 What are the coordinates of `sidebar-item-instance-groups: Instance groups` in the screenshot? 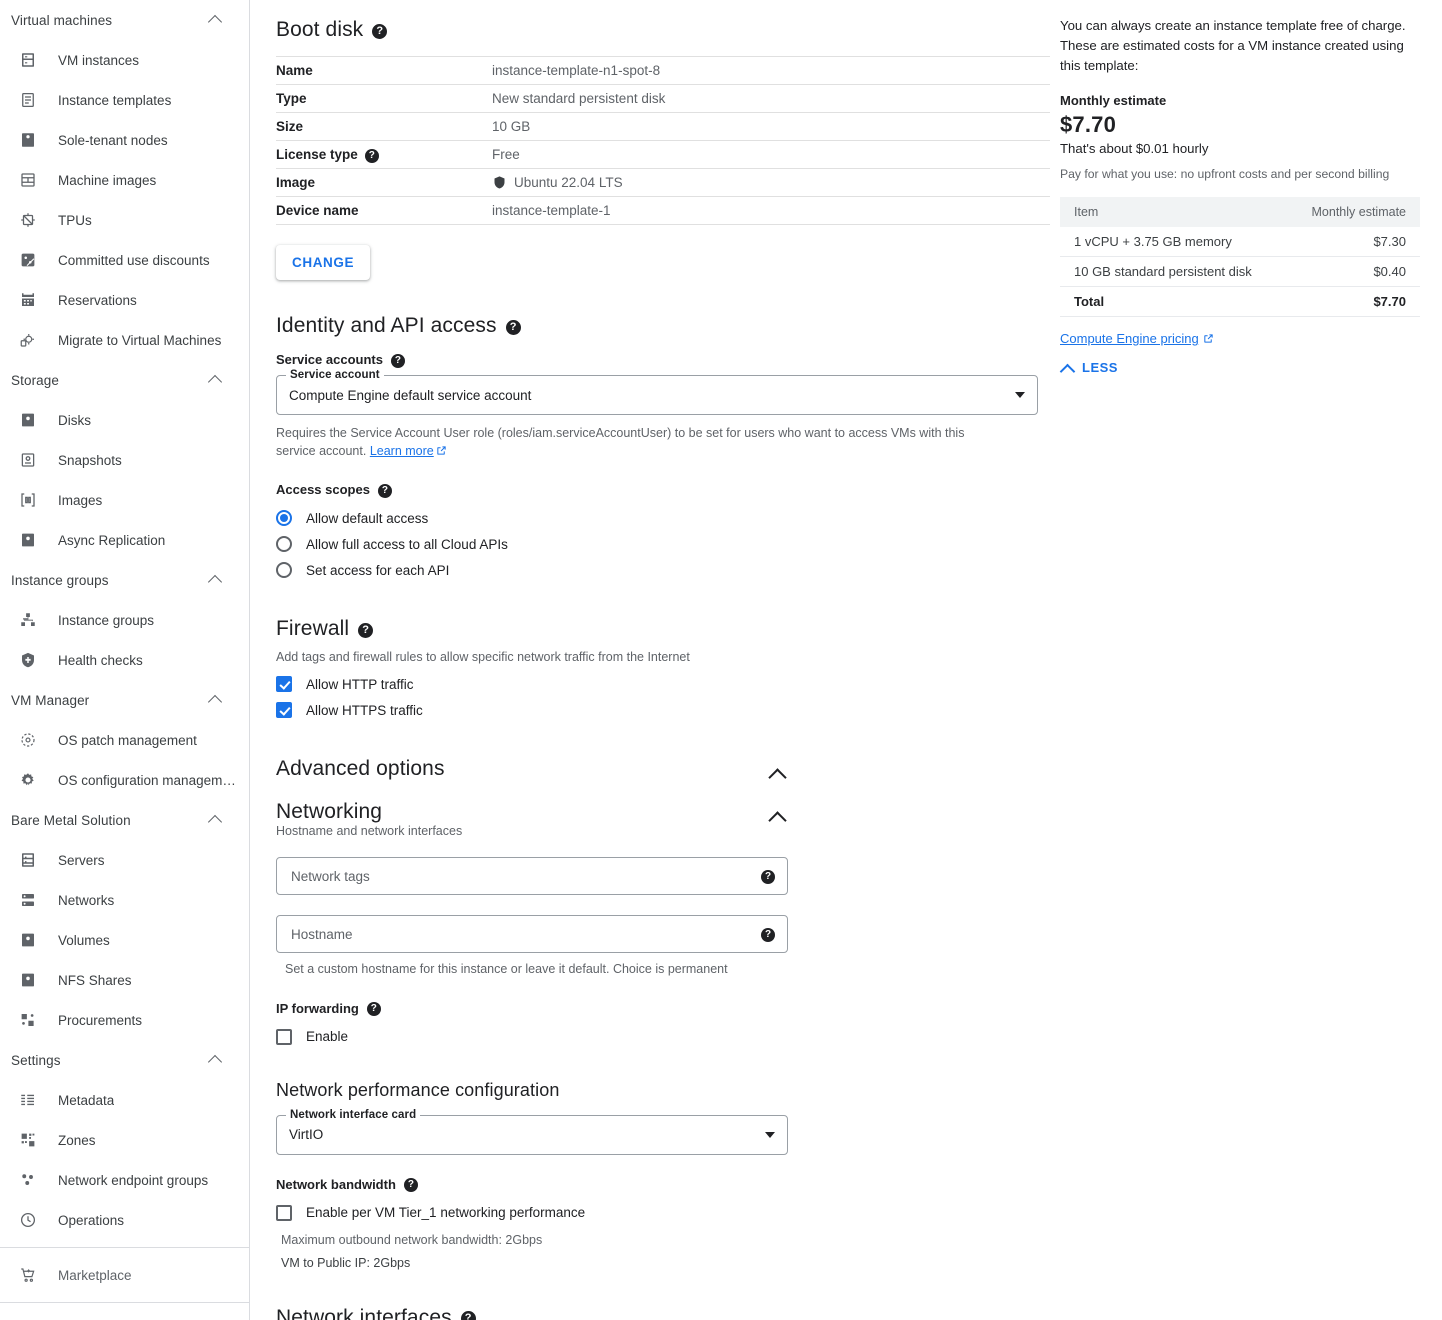 It's located at (124, 620).